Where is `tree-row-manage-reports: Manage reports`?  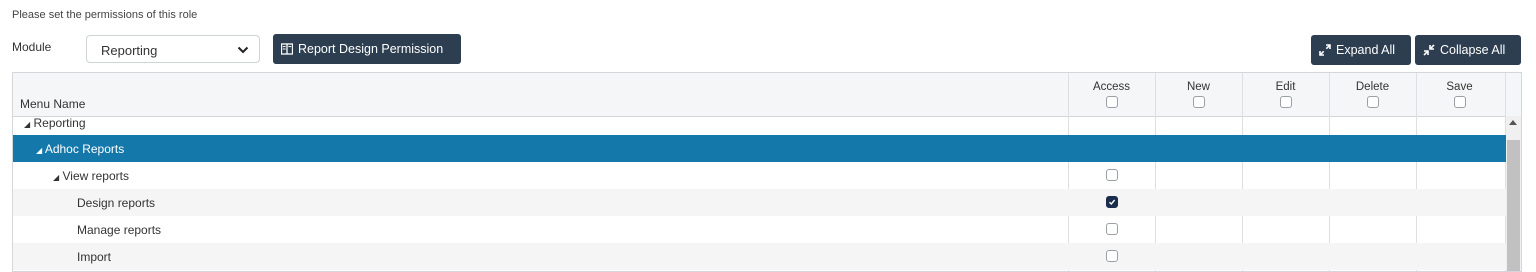 tree-row-manage-reports: Manage reports is located at coordinates (759, 229).